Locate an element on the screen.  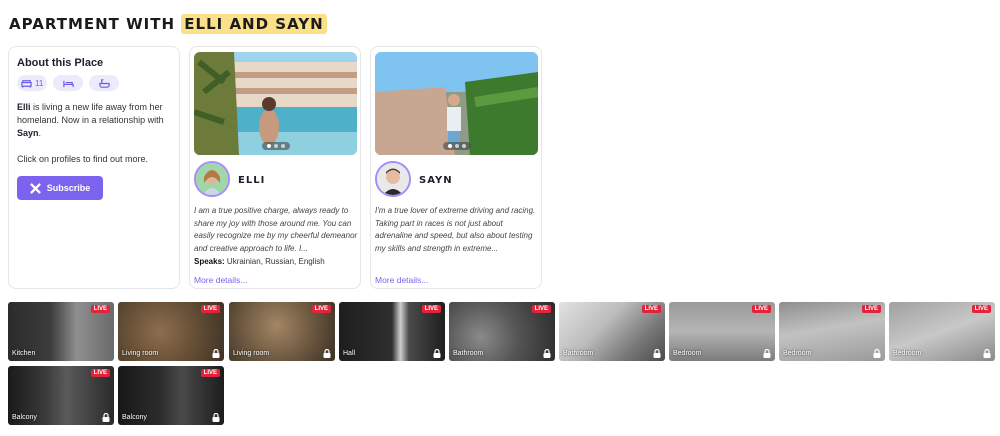
camera-thumb: LIVE Hall is located at coordinates (392, 331).